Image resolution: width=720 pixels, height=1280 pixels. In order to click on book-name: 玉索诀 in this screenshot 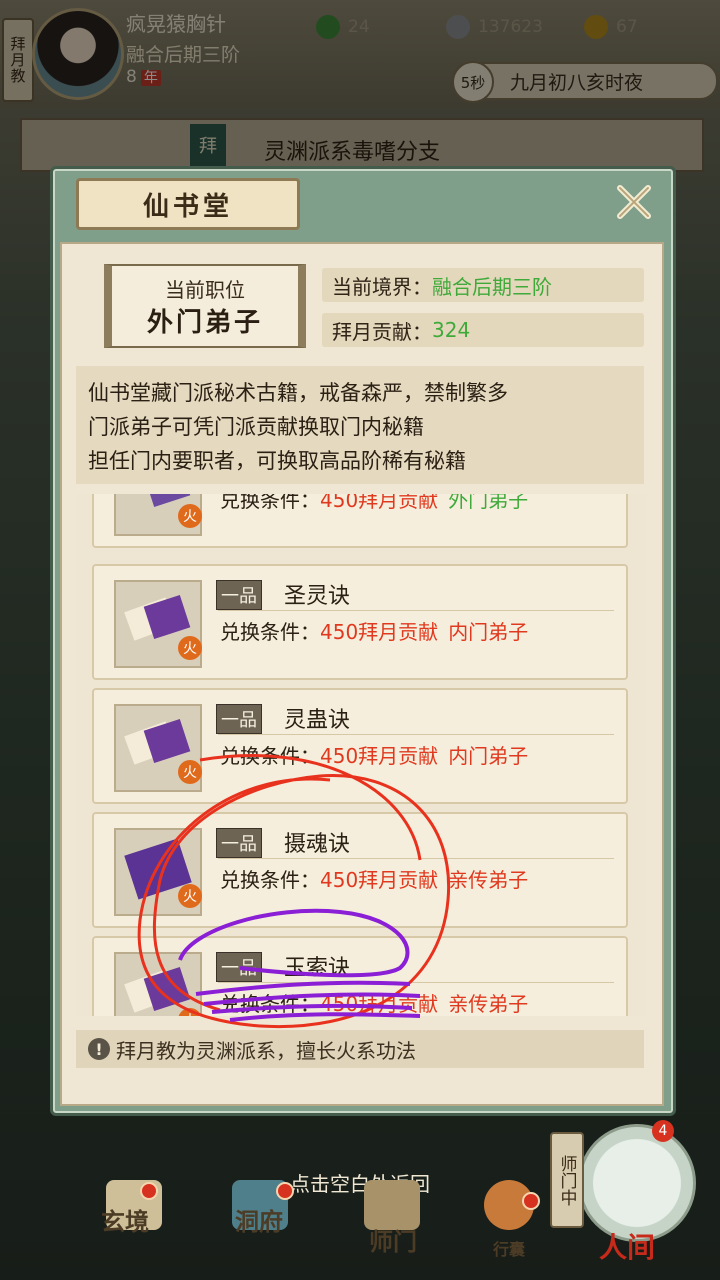, I will do `click(317, 968)`.